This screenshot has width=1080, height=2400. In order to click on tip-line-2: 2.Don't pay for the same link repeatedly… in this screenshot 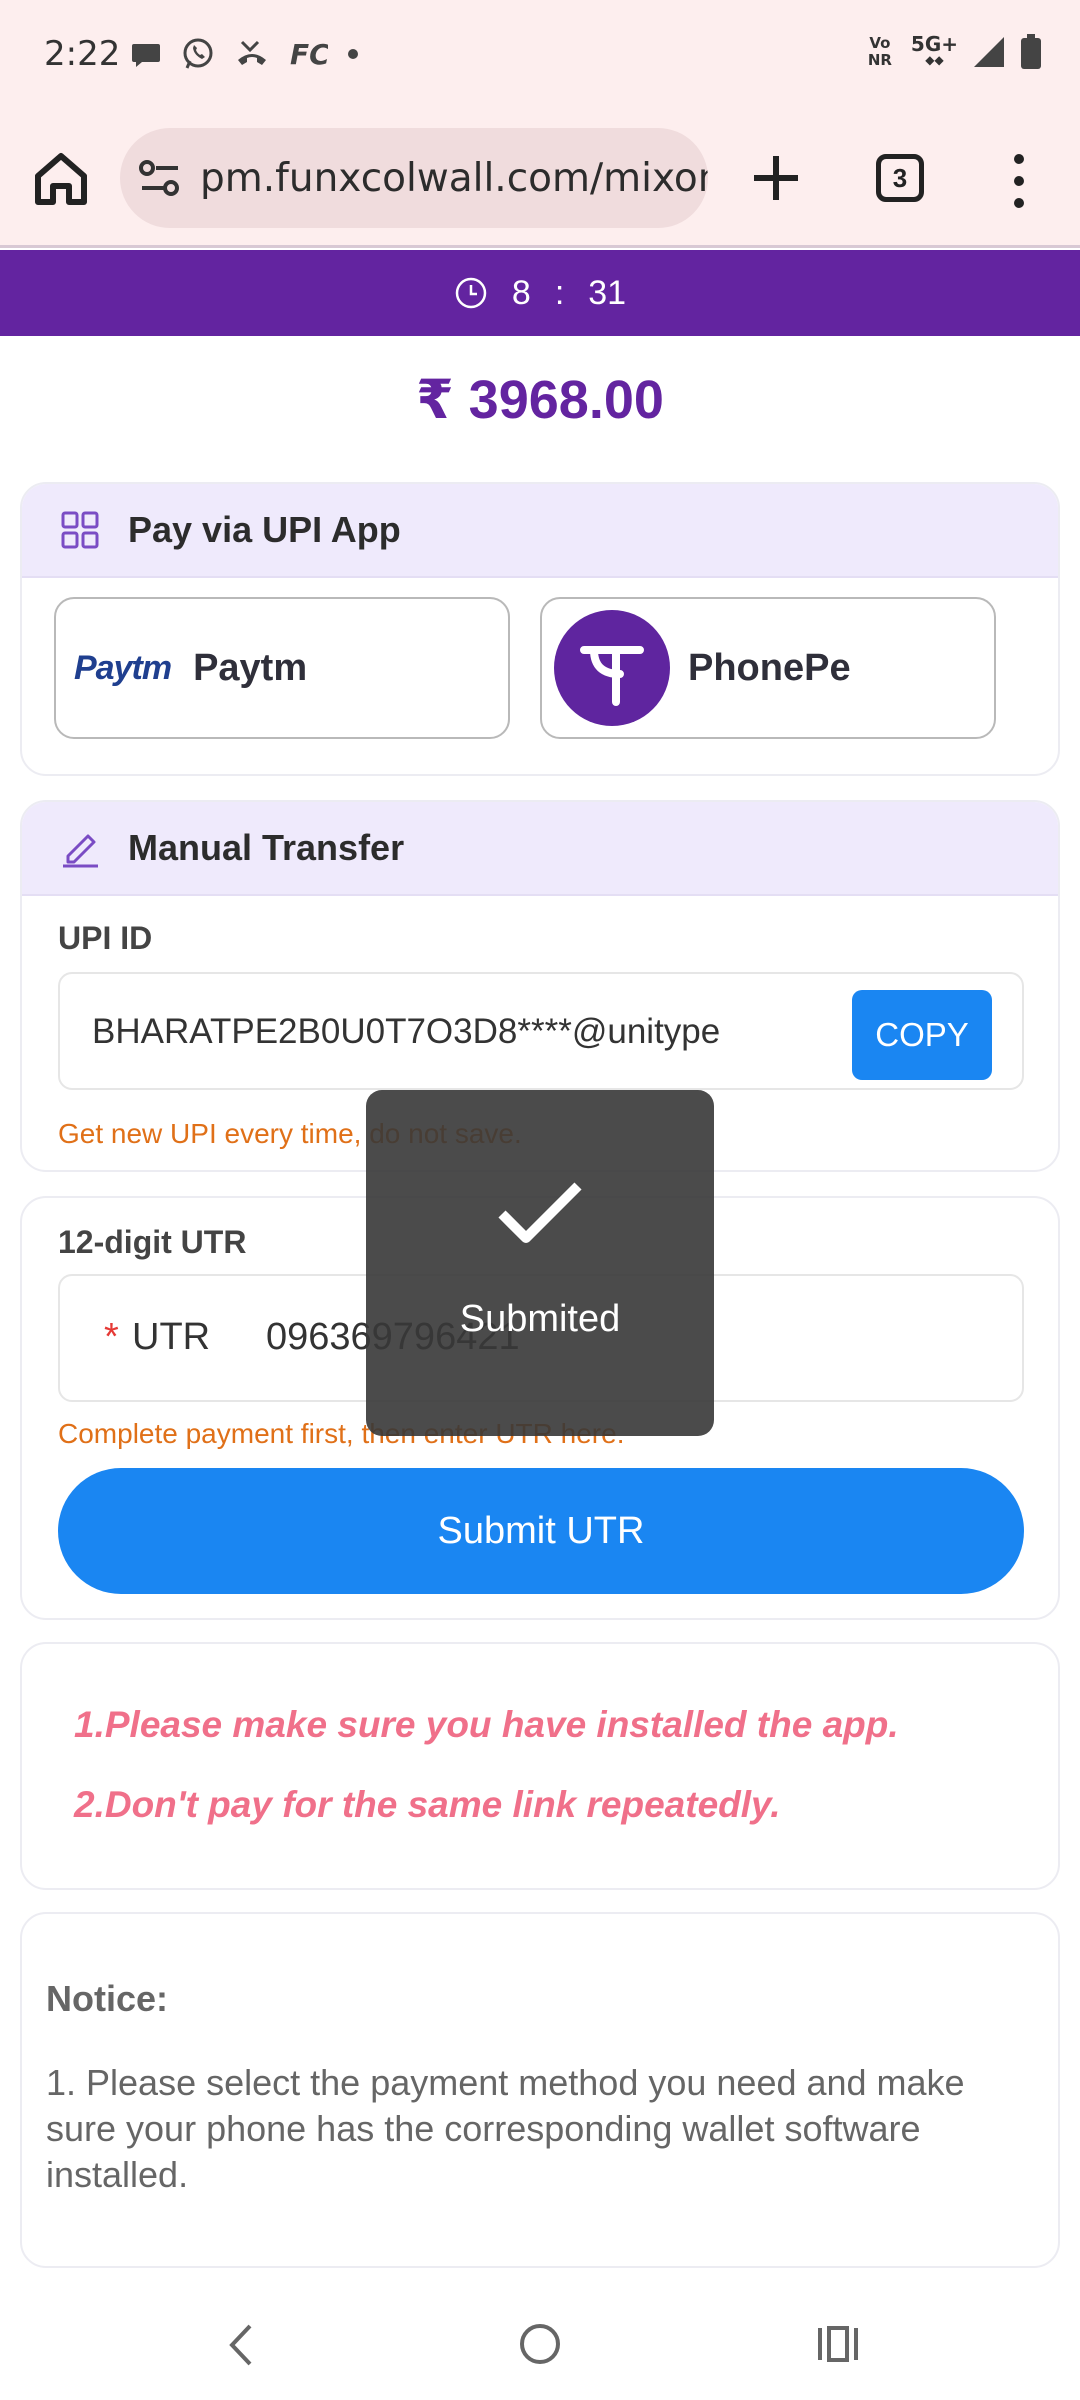, I will do `click(427, 1804)`.